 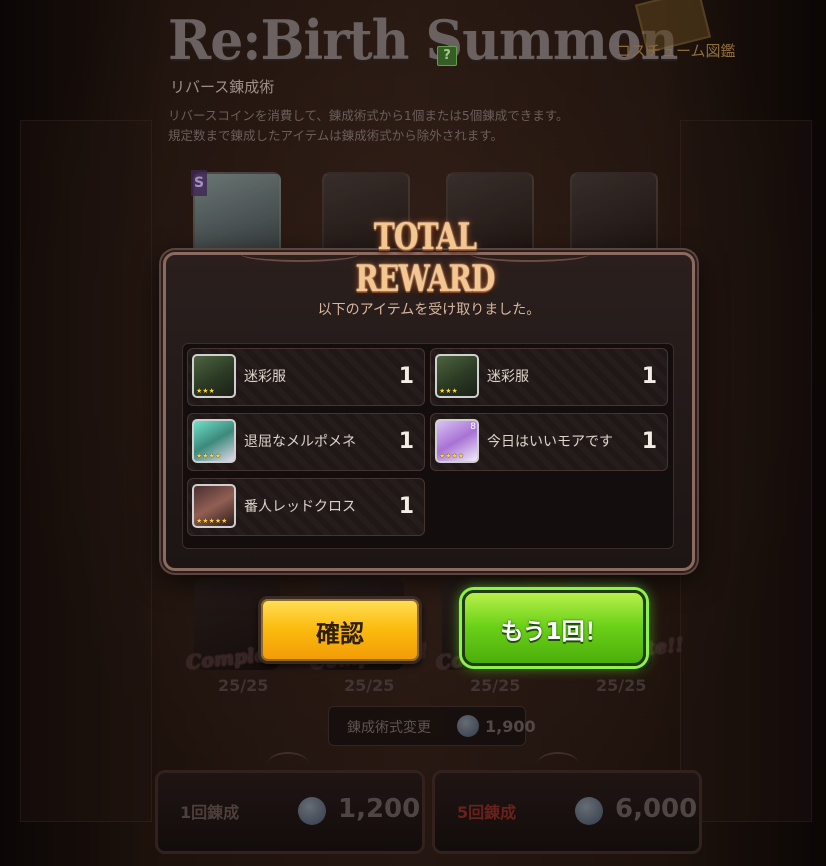 I want to click on modal-title: TOTAL REWARD, so click(x=425, y=258).